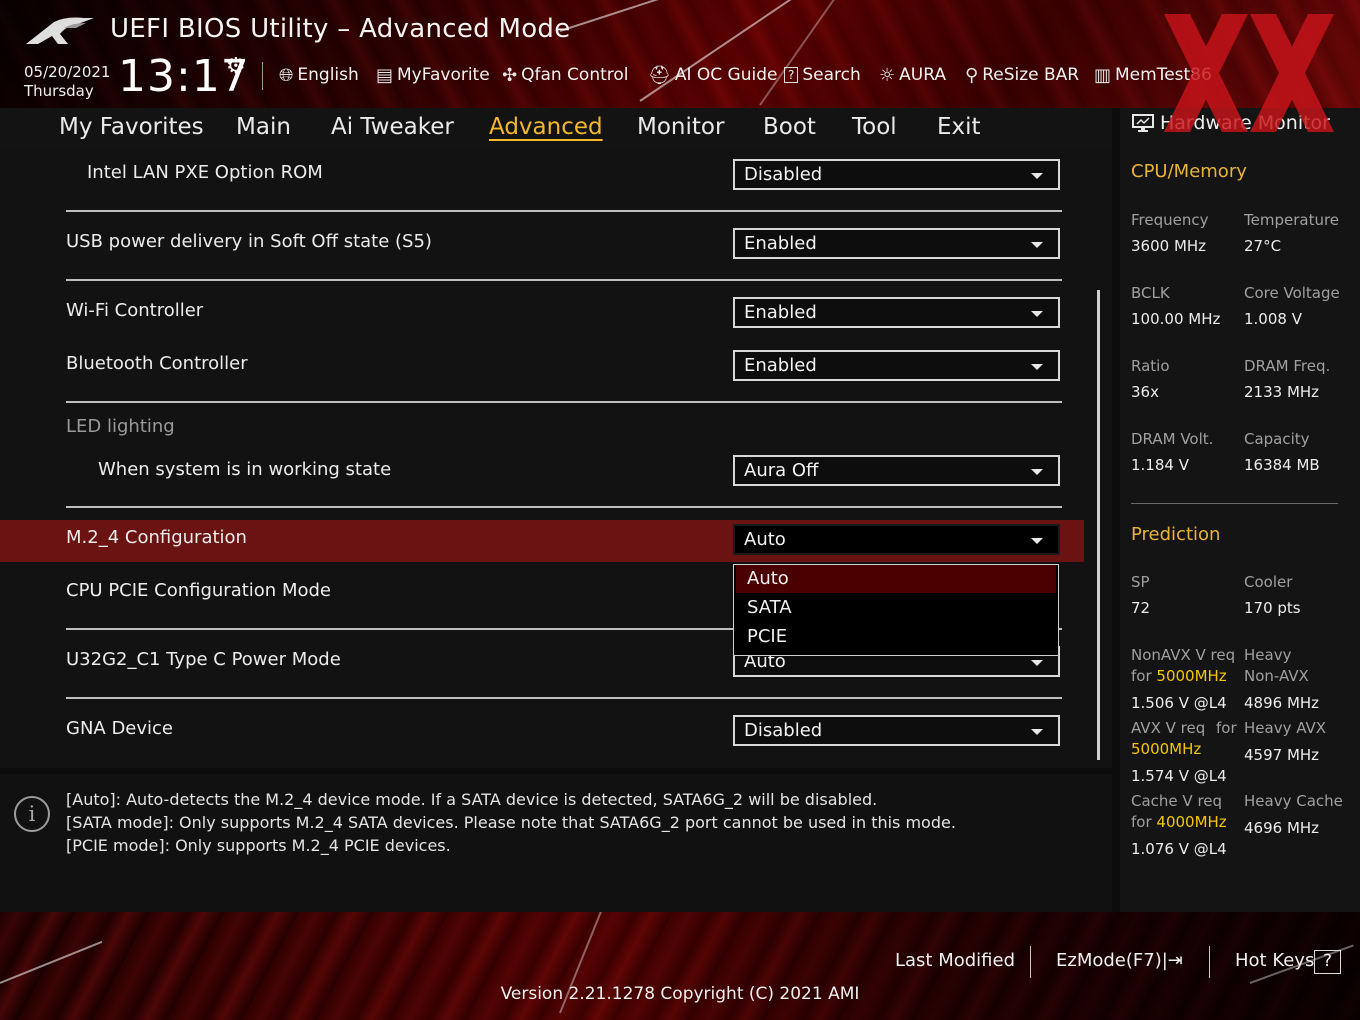 The width and height of the screenshot is (1360, 1020). I want to click on language-label: English, so click(328, 75).